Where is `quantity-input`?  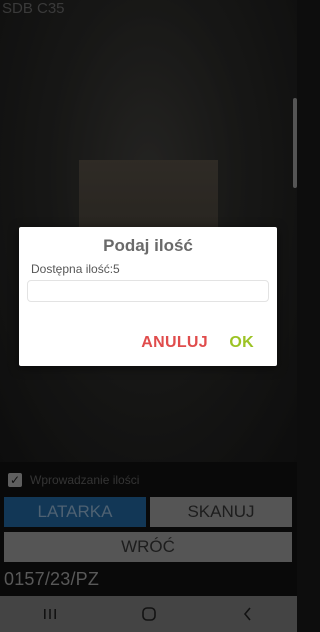
quantity-input is located at coordinates (148, 291).